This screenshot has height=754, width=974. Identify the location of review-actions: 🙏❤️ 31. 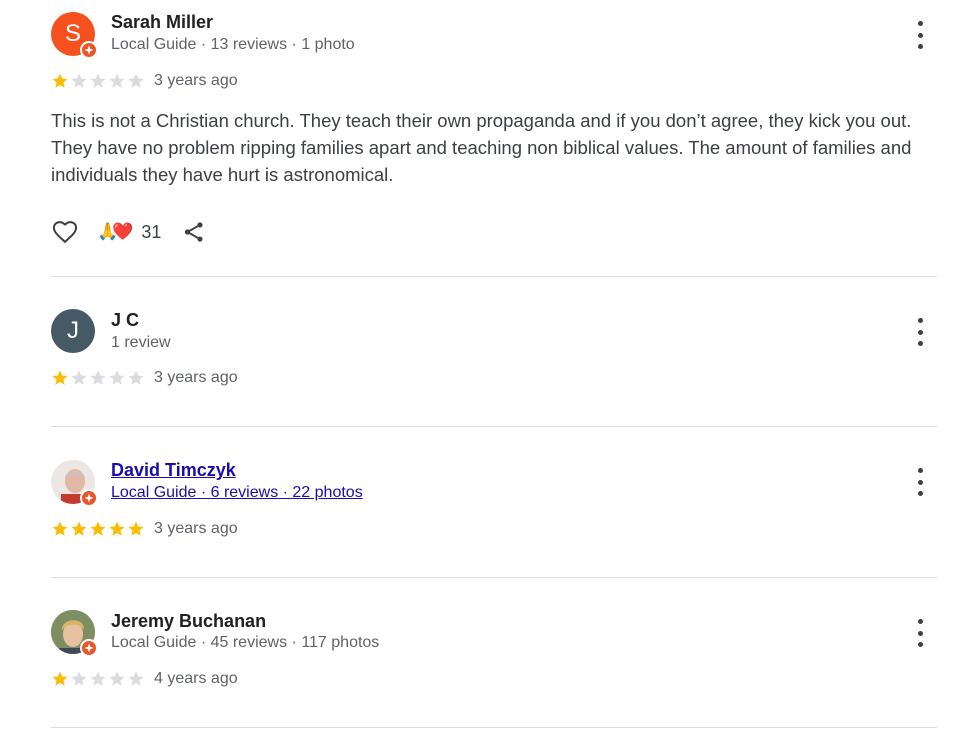
(129, 232).